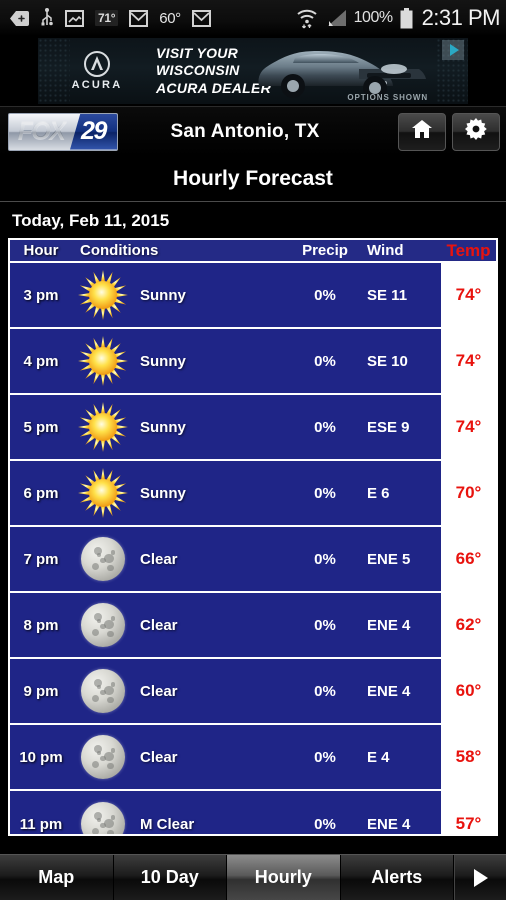  I want to click on table-row: 3 pm Sunny 0% SE 11 74°, so click(253, 296).